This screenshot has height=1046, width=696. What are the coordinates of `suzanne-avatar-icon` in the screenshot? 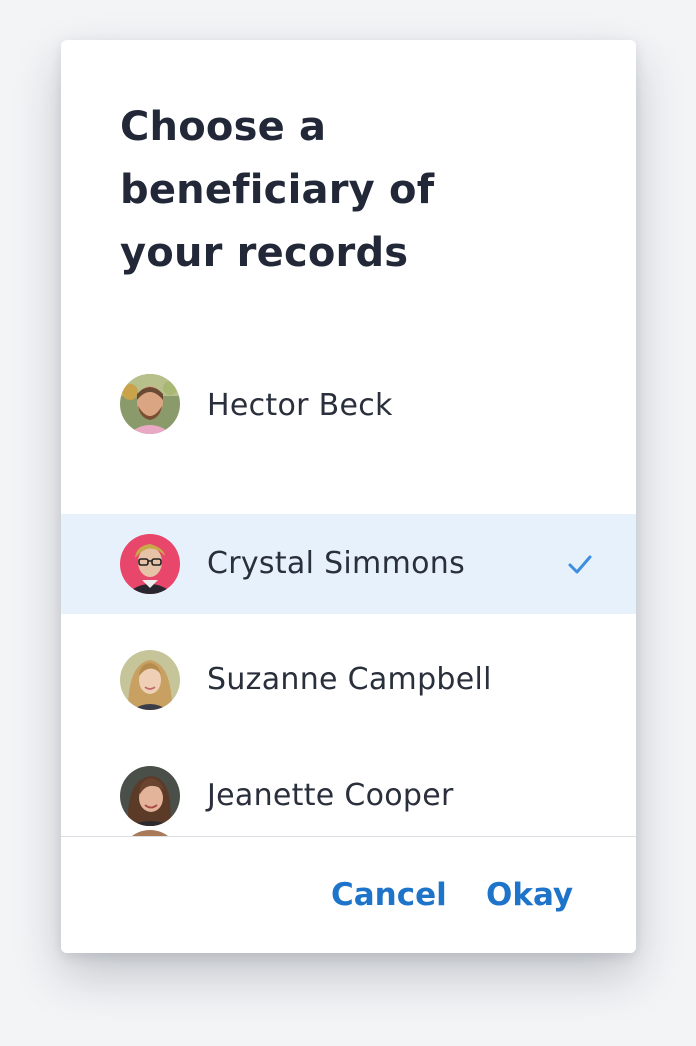 It's located at (150, 680).